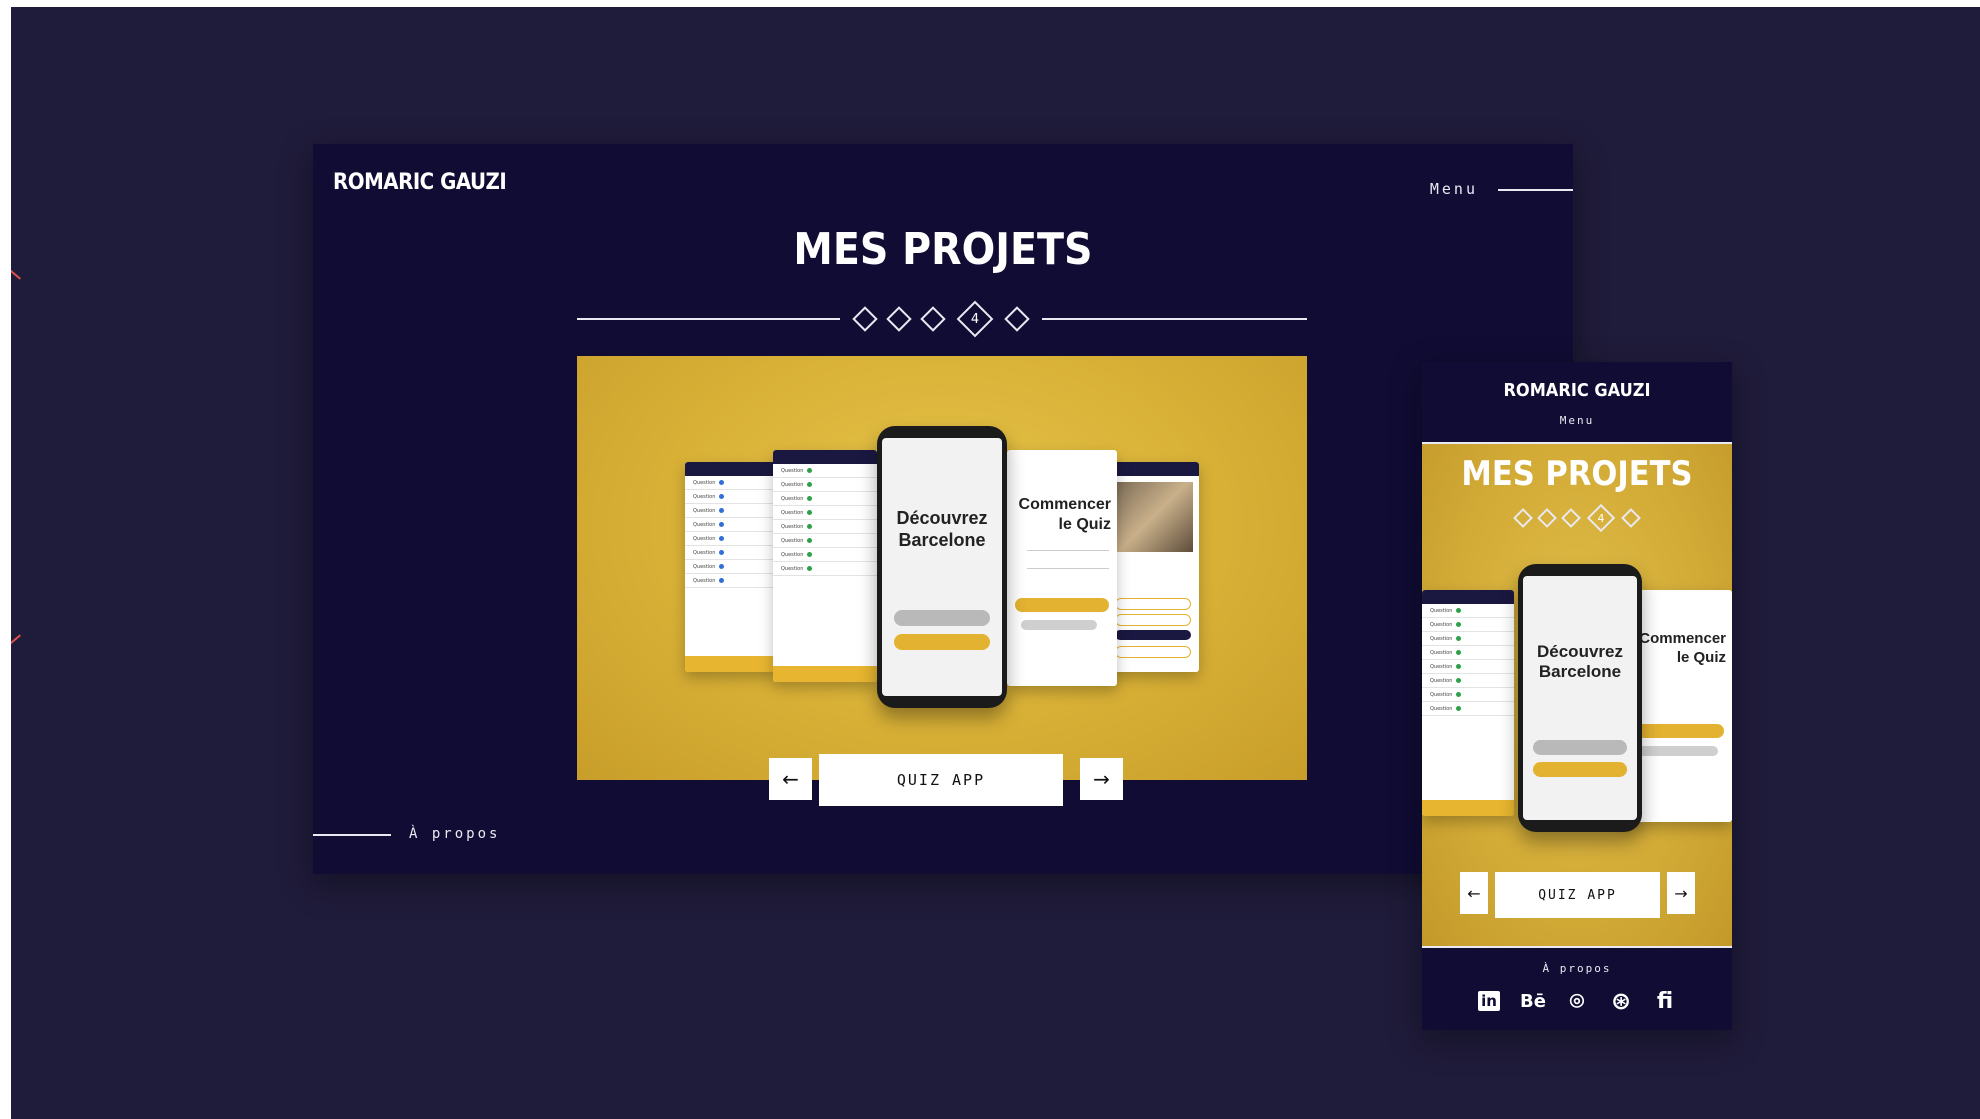  Describe the element at coordinates (1174, 319) in the screenshot. I see `pager-line-right` at that location.